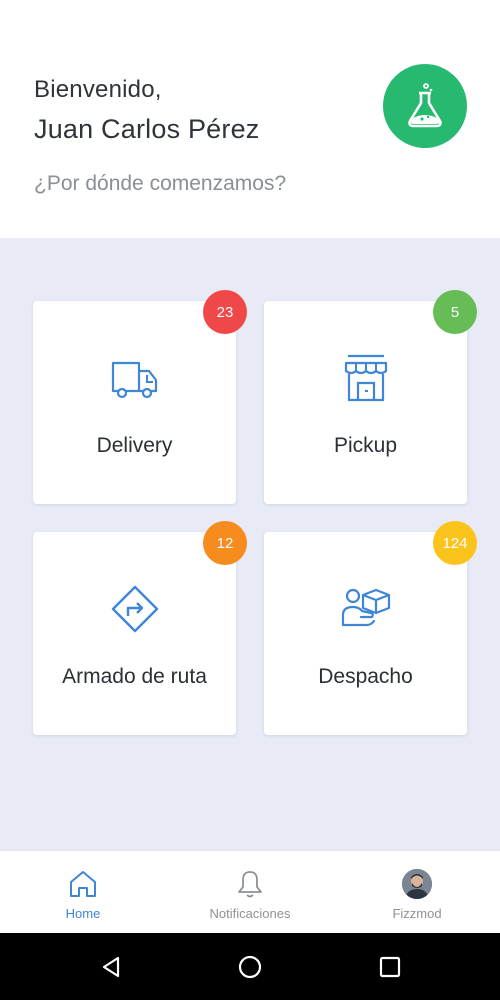 The height and width of the screenshot is (1000, 500). What do you see at coordinates (455, 543) in the screenshot?
I see `despacho-count-badge: 124` at bounding box center [455, 543].